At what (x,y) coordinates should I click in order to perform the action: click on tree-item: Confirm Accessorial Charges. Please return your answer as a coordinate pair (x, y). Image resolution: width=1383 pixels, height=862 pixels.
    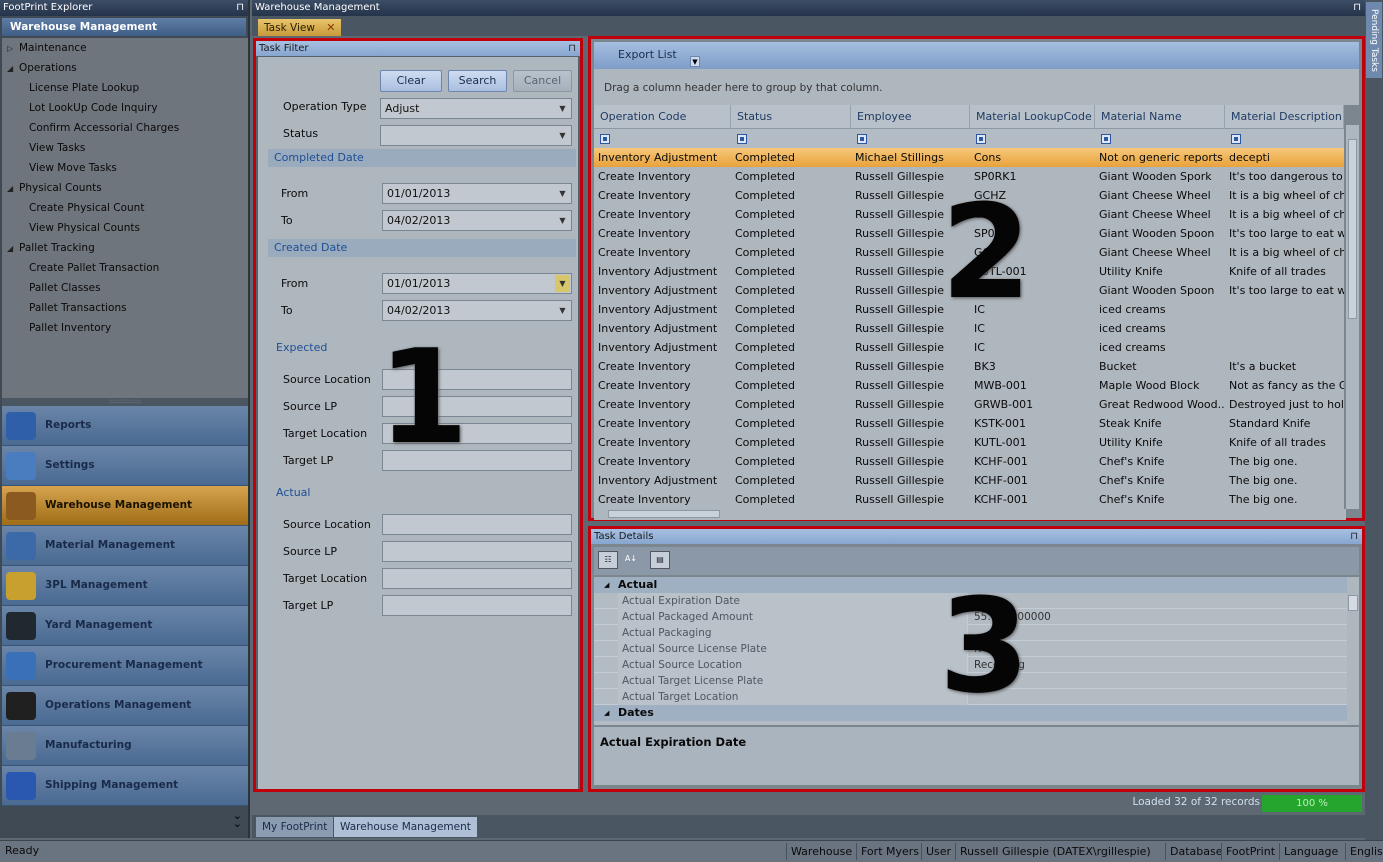
    Looking at the image, I should click on (125, 128).